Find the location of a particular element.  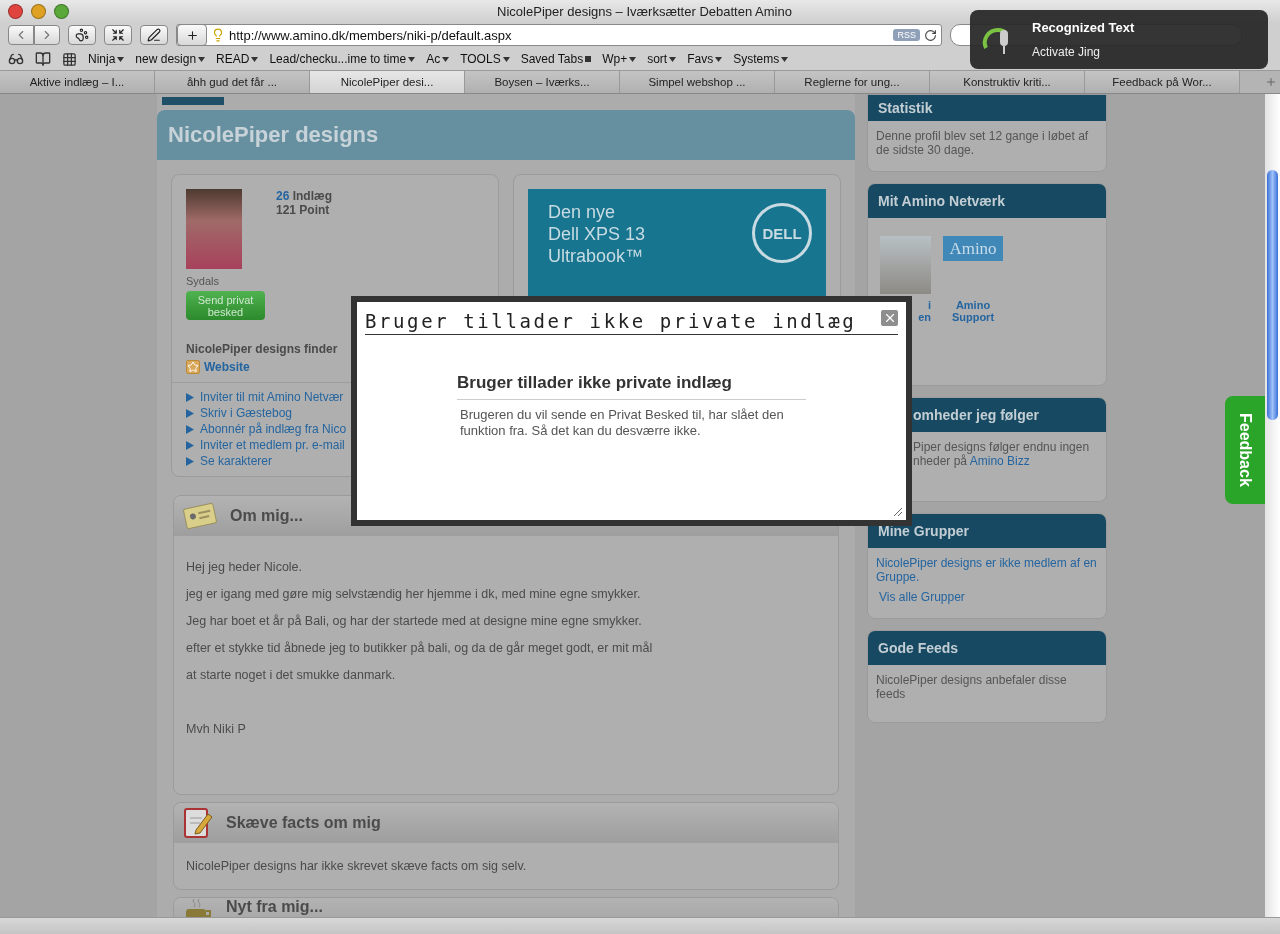

book-icon is located at coordinates (43, 59).